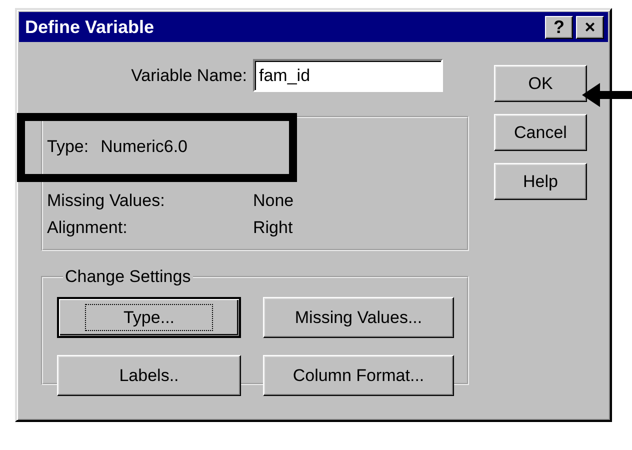 Image resolution: width=632 pixels, height=450 pixels. What do you see at coordinates (87, 228) in the screenshot?
I see `property-label: Alignment:` at bounding box center [87, 228].